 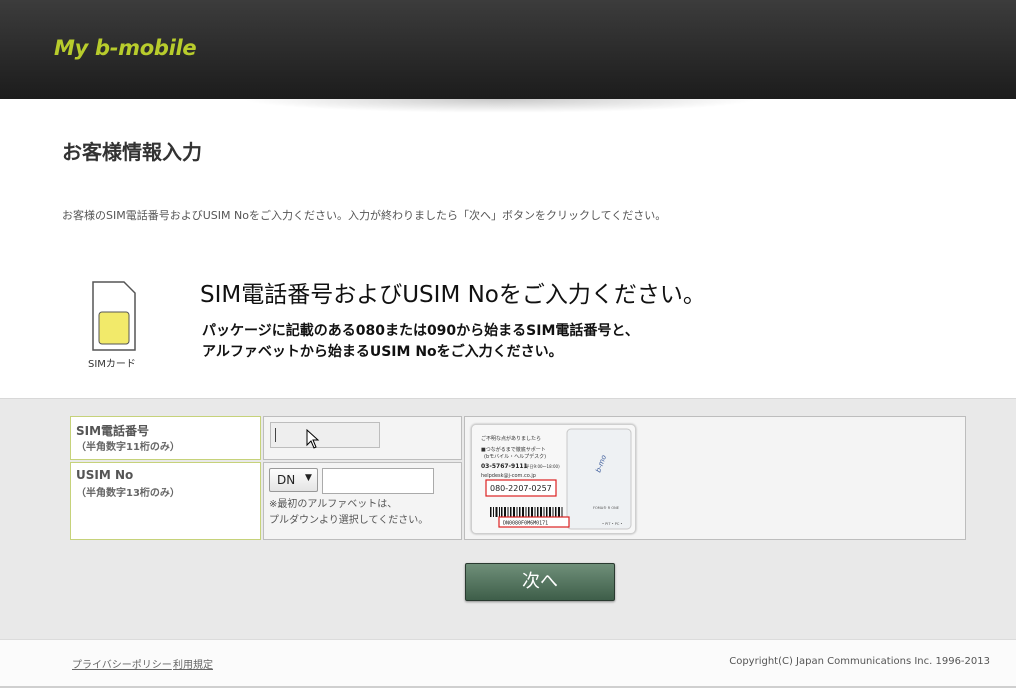 What do you see at coordinates (193, 663) in the screenshot?
I see `terms-link: 利用規定` at bounding box center [193, 663].